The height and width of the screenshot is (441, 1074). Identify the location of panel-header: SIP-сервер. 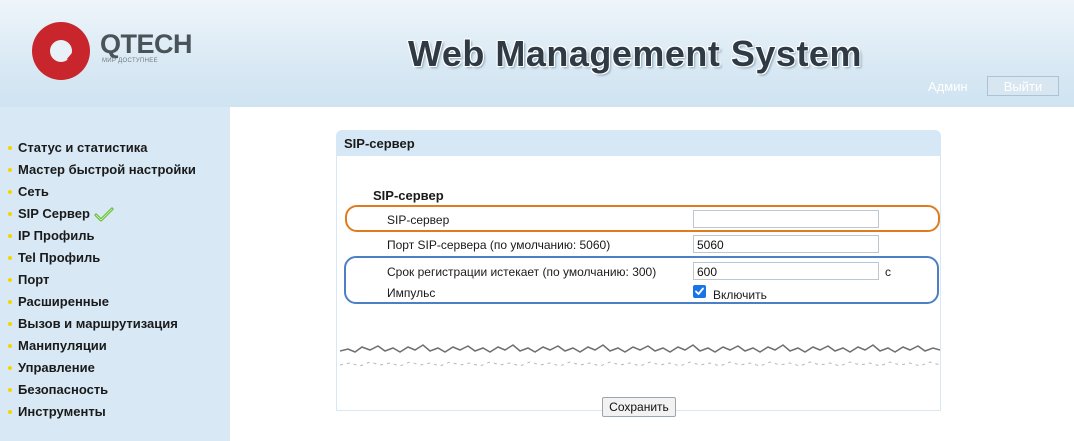
(638, 143).